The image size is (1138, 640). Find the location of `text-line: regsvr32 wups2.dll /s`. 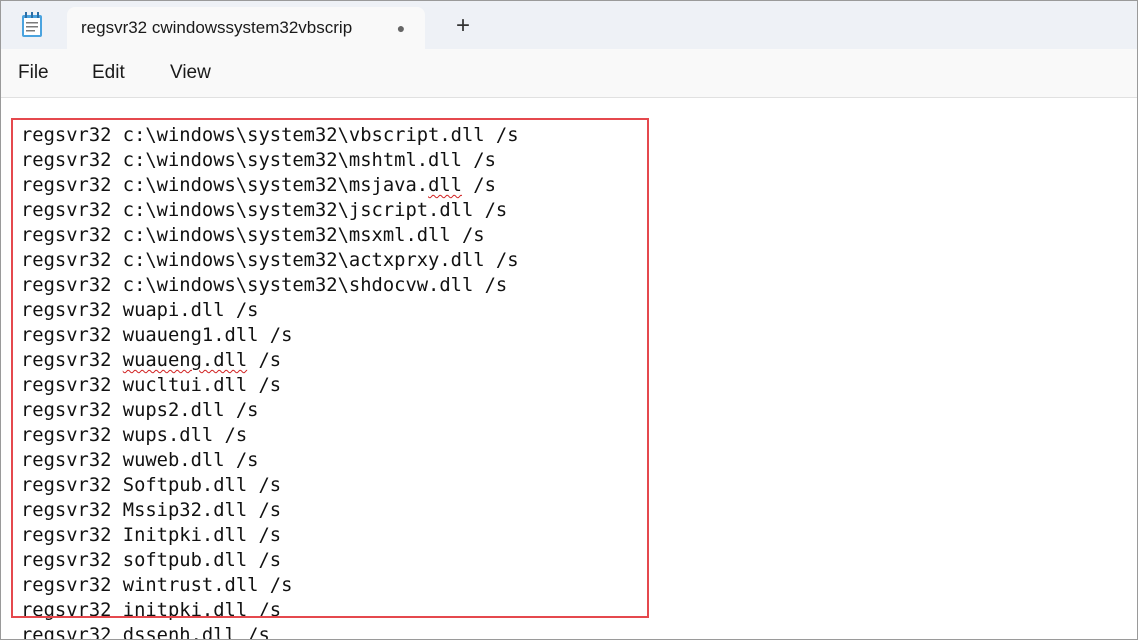

text-line: regsvr32 wups2.dll /s is located at coordinates (270, 410).